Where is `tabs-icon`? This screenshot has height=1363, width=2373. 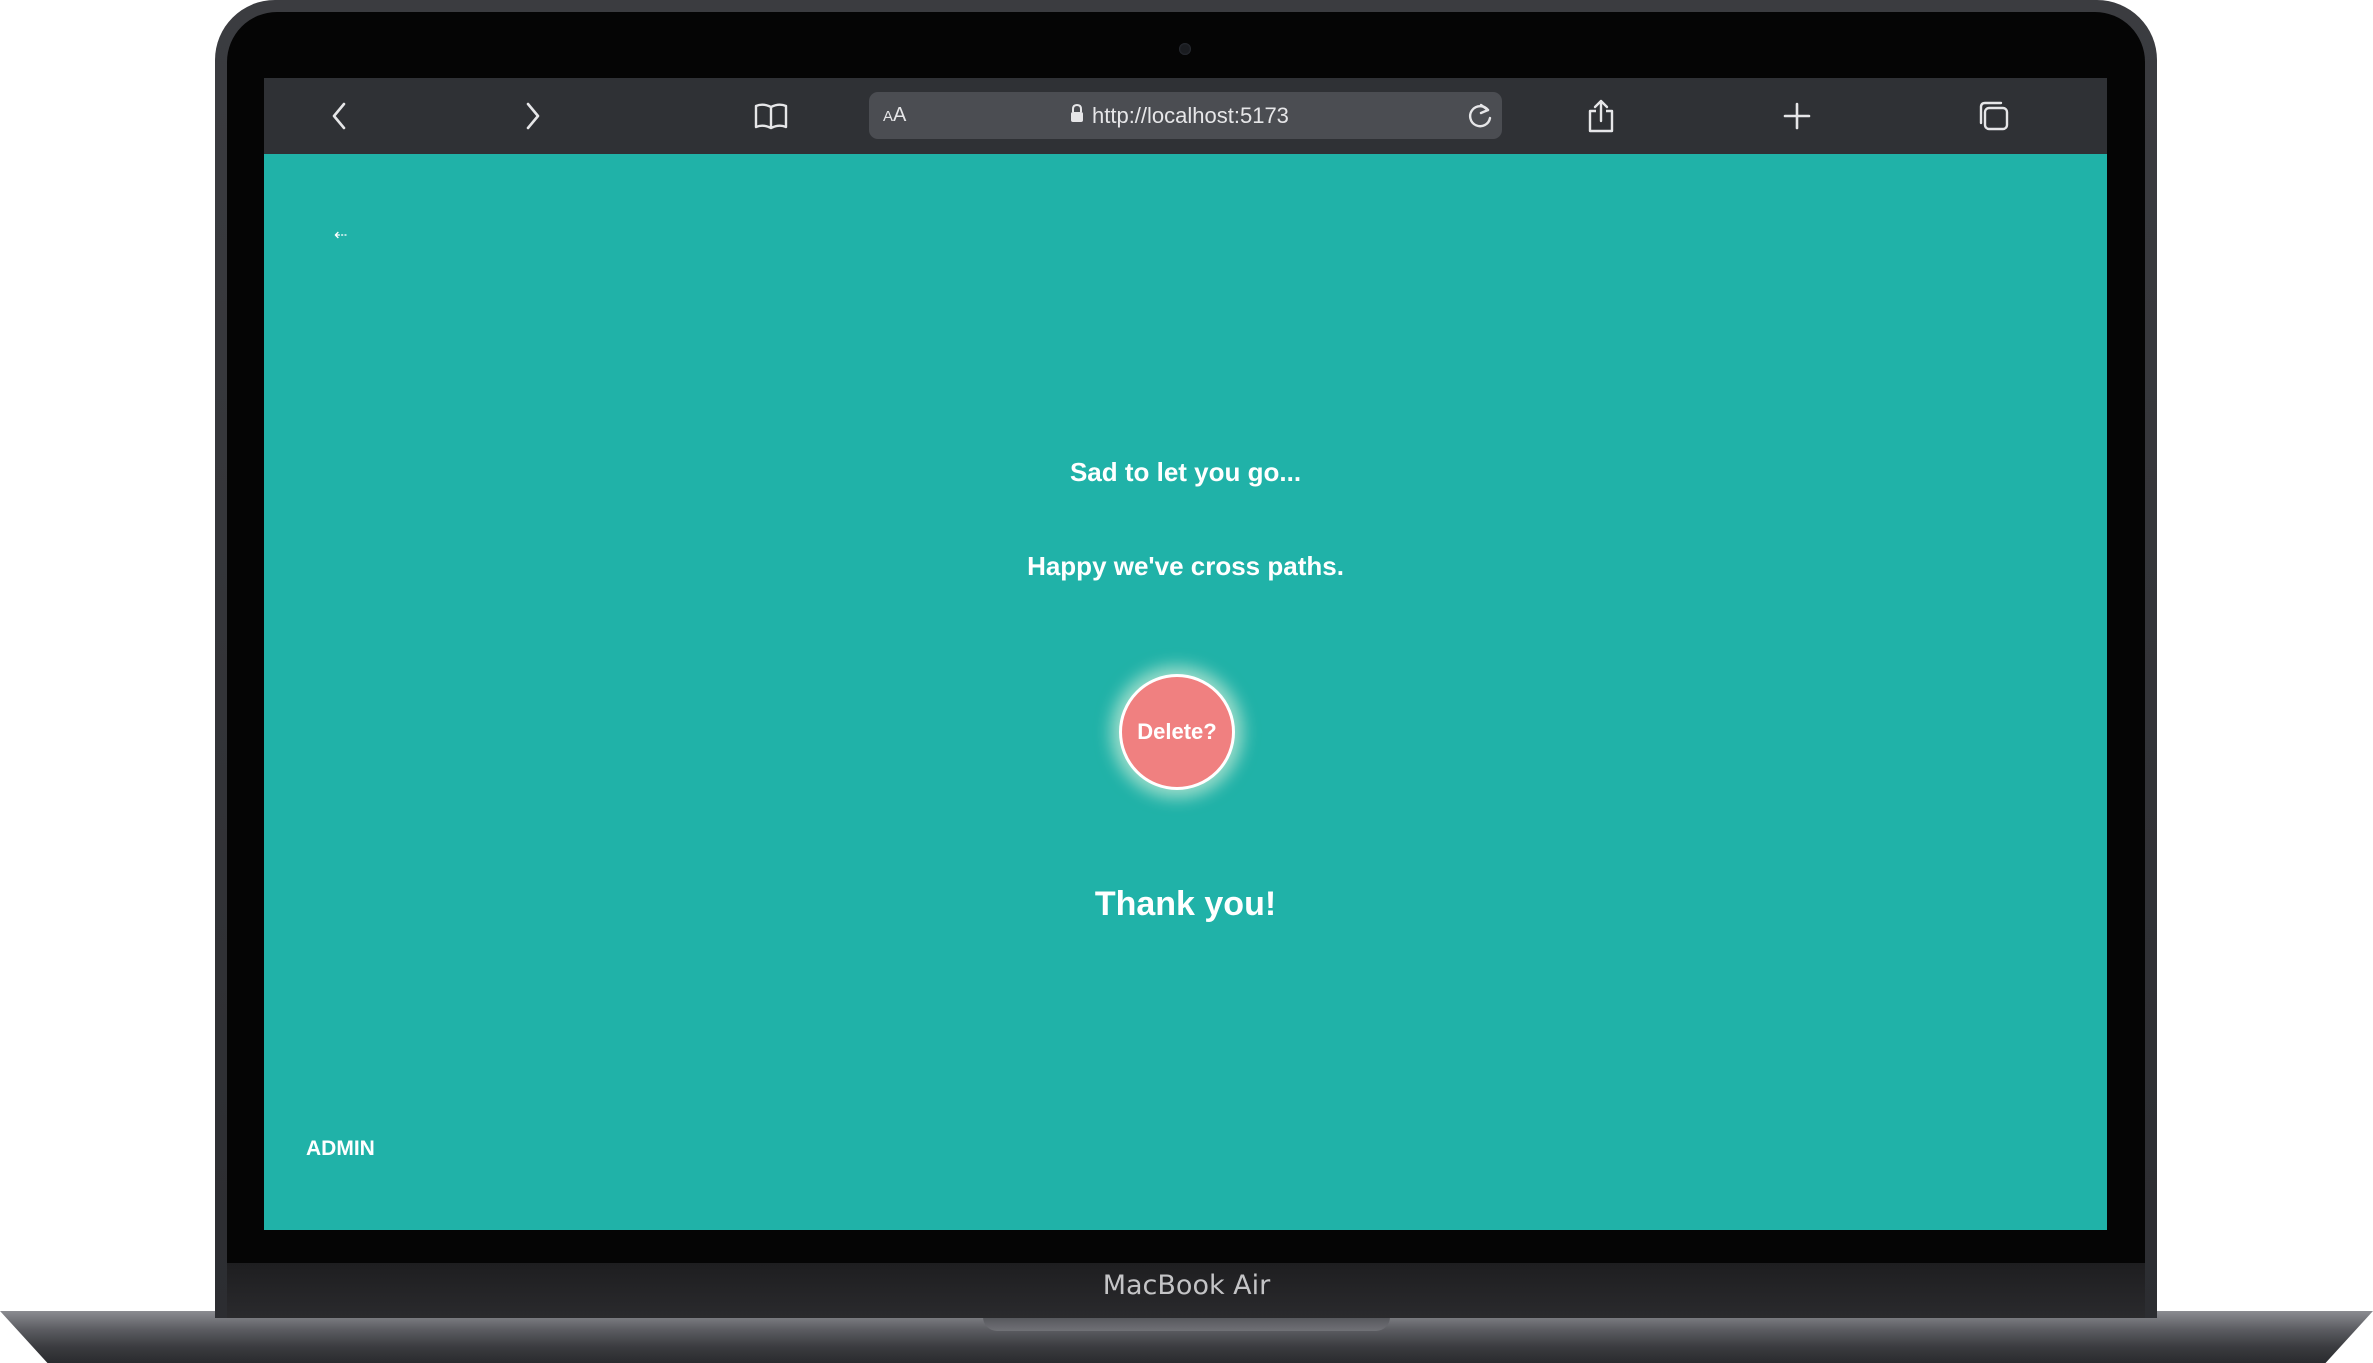
tabs-icon is located at coordinates (1993, 116).